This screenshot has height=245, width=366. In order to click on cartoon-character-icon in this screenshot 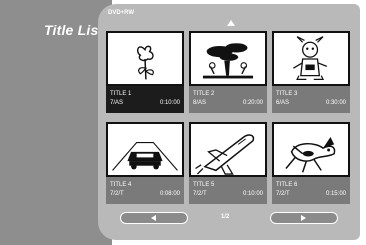, I will do `click(311, 58)`.